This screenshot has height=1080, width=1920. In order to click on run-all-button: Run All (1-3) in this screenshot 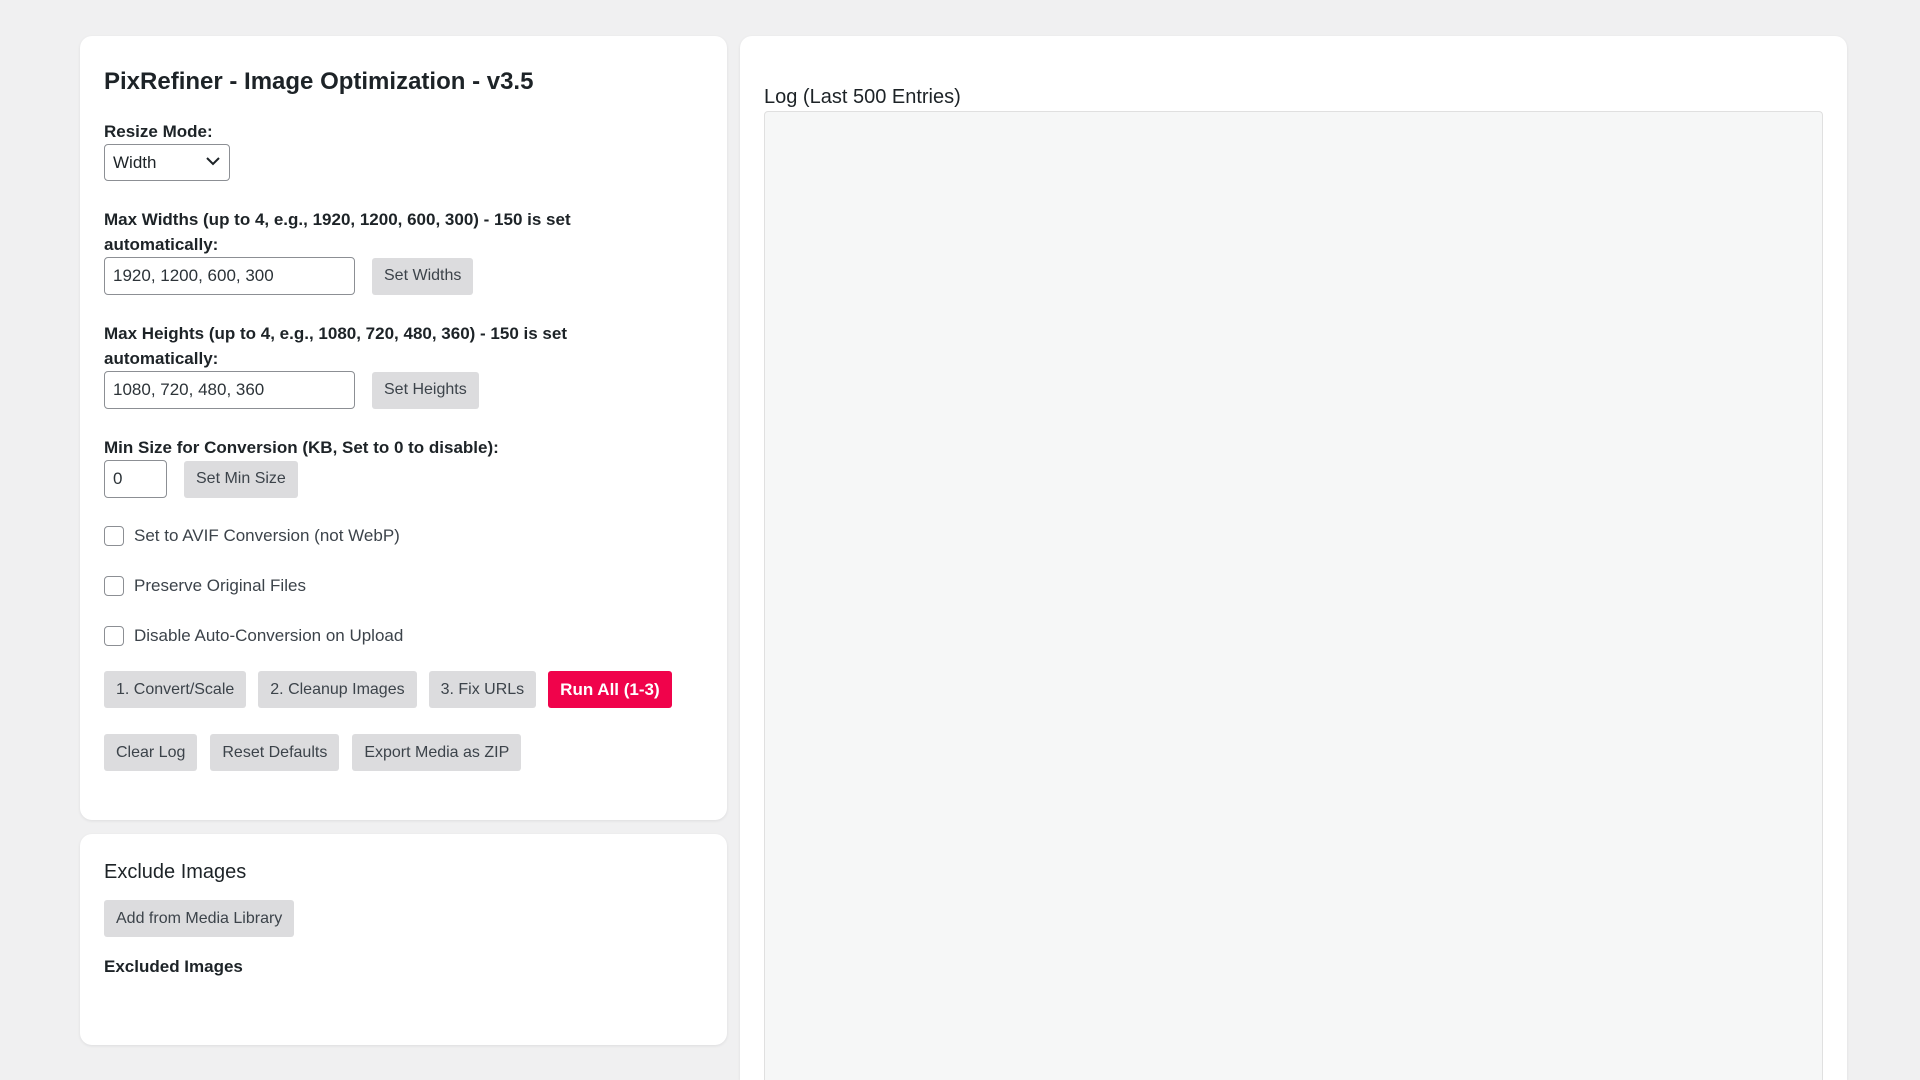, I will do `click(610, 689)`.